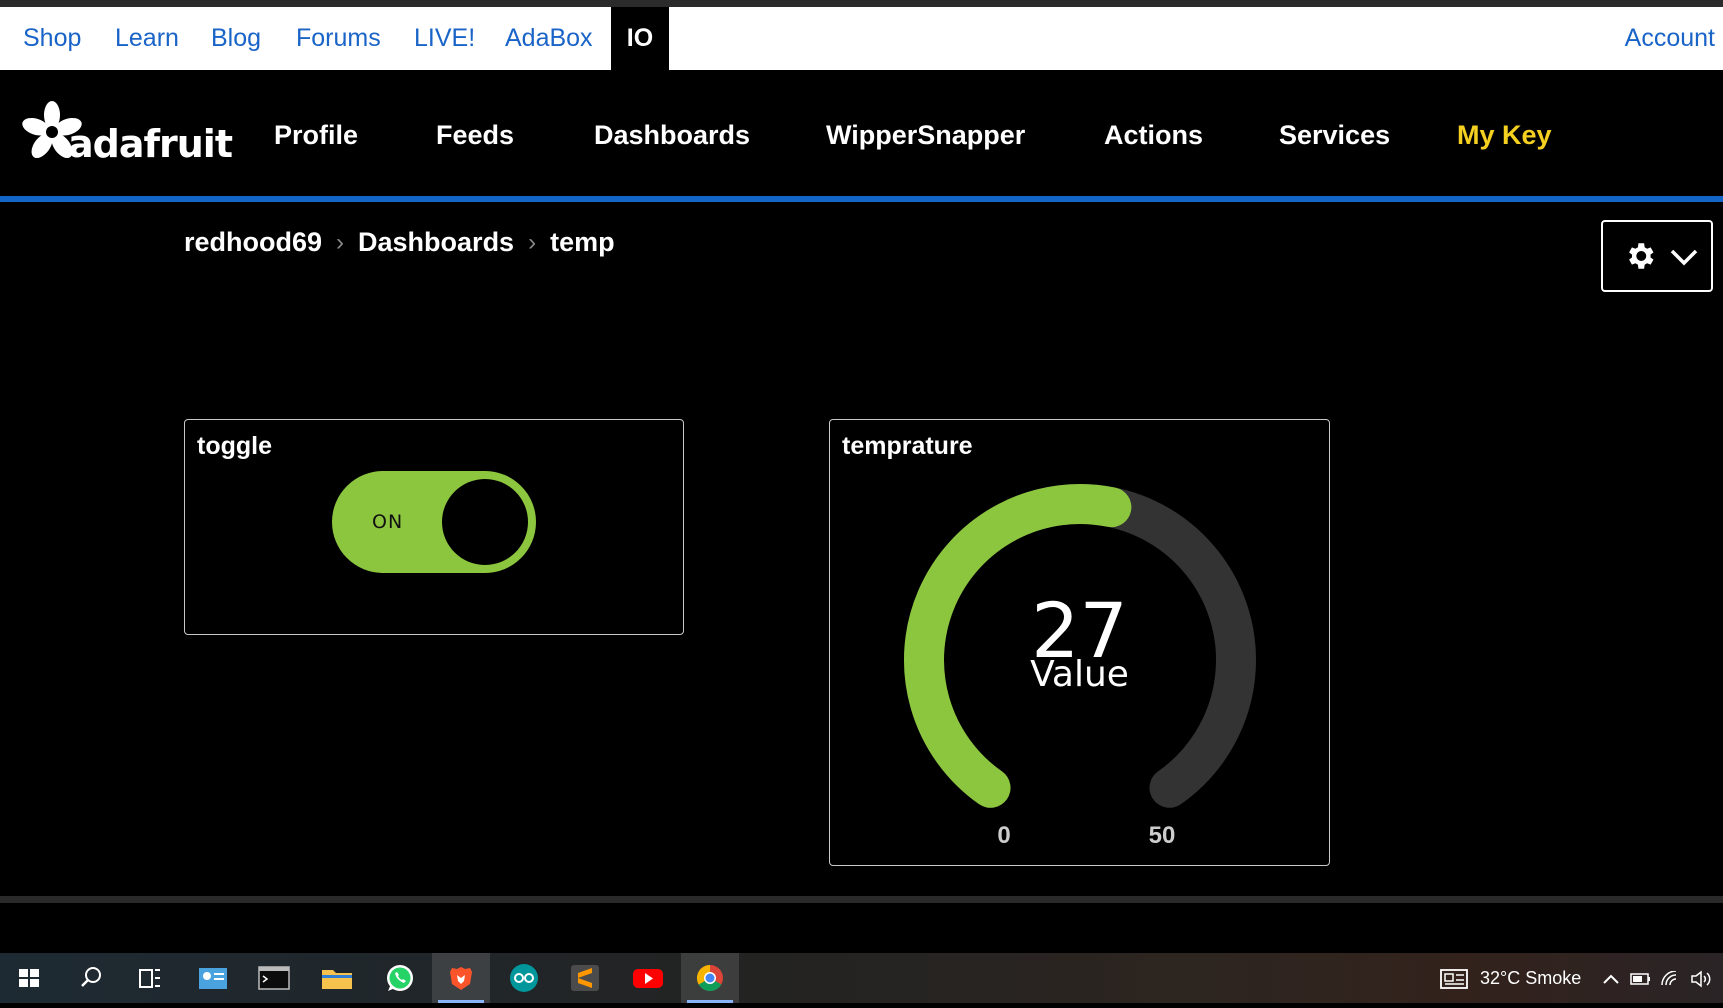 The image size is (1723, 1008). I want to click on chrome-icon, so click(710, 978).